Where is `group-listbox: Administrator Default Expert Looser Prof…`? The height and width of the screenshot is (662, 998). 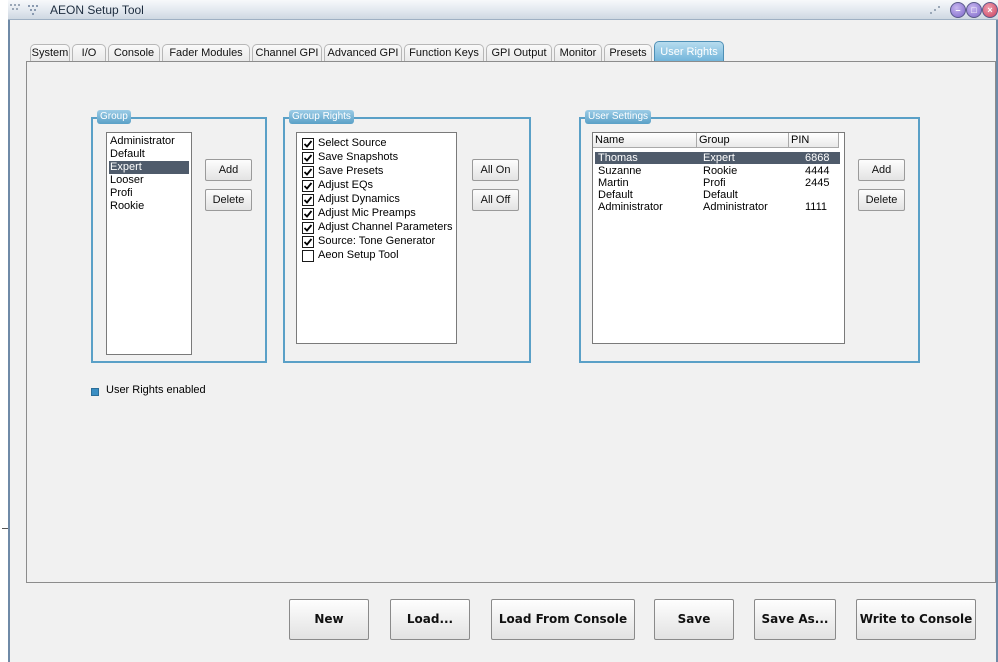 group-listbox: Administrator Default Expert Looser Prof… is located at coordinates (149, 243).